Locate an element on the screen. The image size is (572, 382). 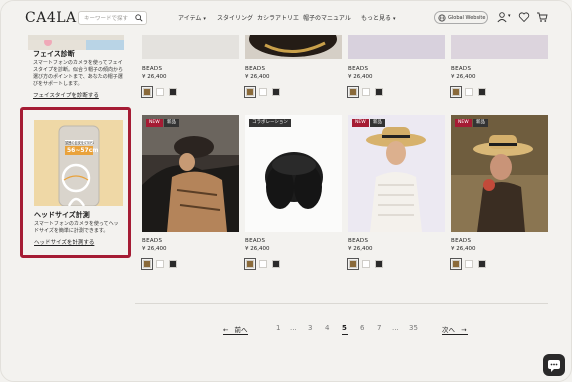
page-link: 6 is located at coordinates (362, 328).